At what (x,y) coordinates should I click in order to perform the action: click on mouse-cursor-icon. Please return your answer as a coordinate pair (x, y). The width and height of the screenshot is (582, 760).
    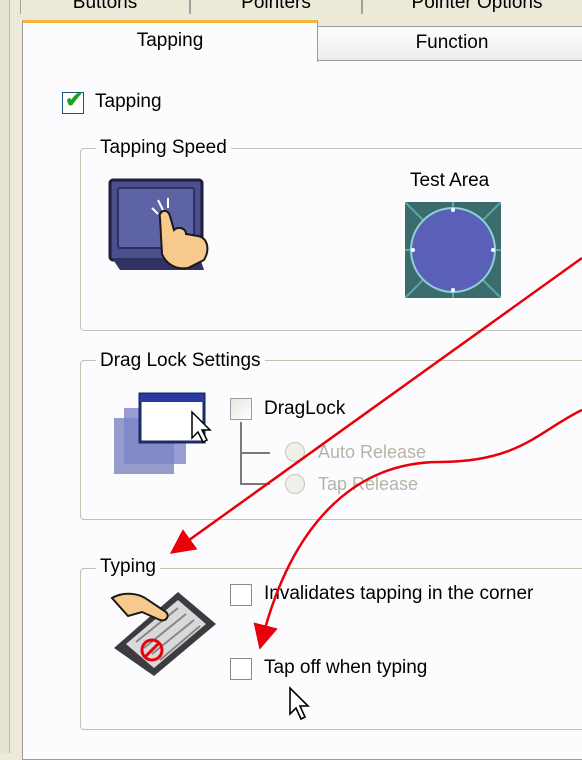
    Looking at the image, I should click on (299, 703).